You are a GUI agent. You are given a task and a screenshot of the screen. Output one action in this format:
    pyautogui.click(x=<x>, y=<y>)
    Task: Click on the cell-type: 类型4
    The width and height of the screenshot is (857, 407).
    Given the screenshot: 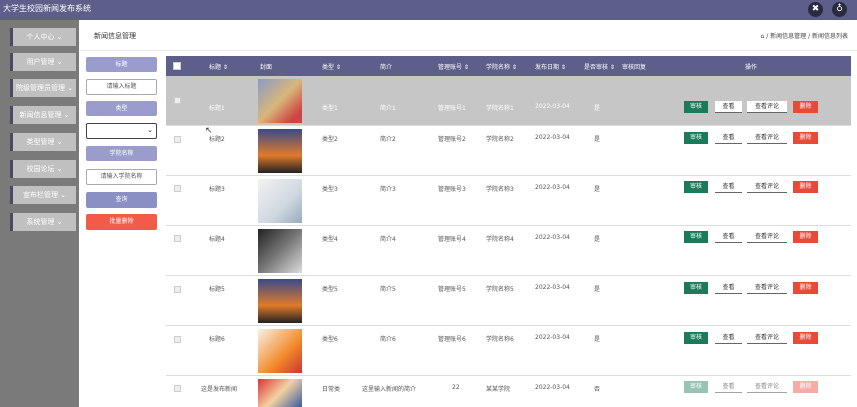 What is the action you would take?
    pyautogui.click(x=330, y=239)
    